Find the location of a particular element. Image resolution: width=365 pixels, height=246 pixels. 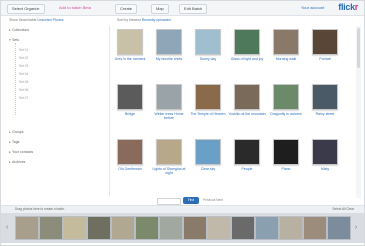

photo-cell: Winter trees Home before is located at coordinates (169, 104).